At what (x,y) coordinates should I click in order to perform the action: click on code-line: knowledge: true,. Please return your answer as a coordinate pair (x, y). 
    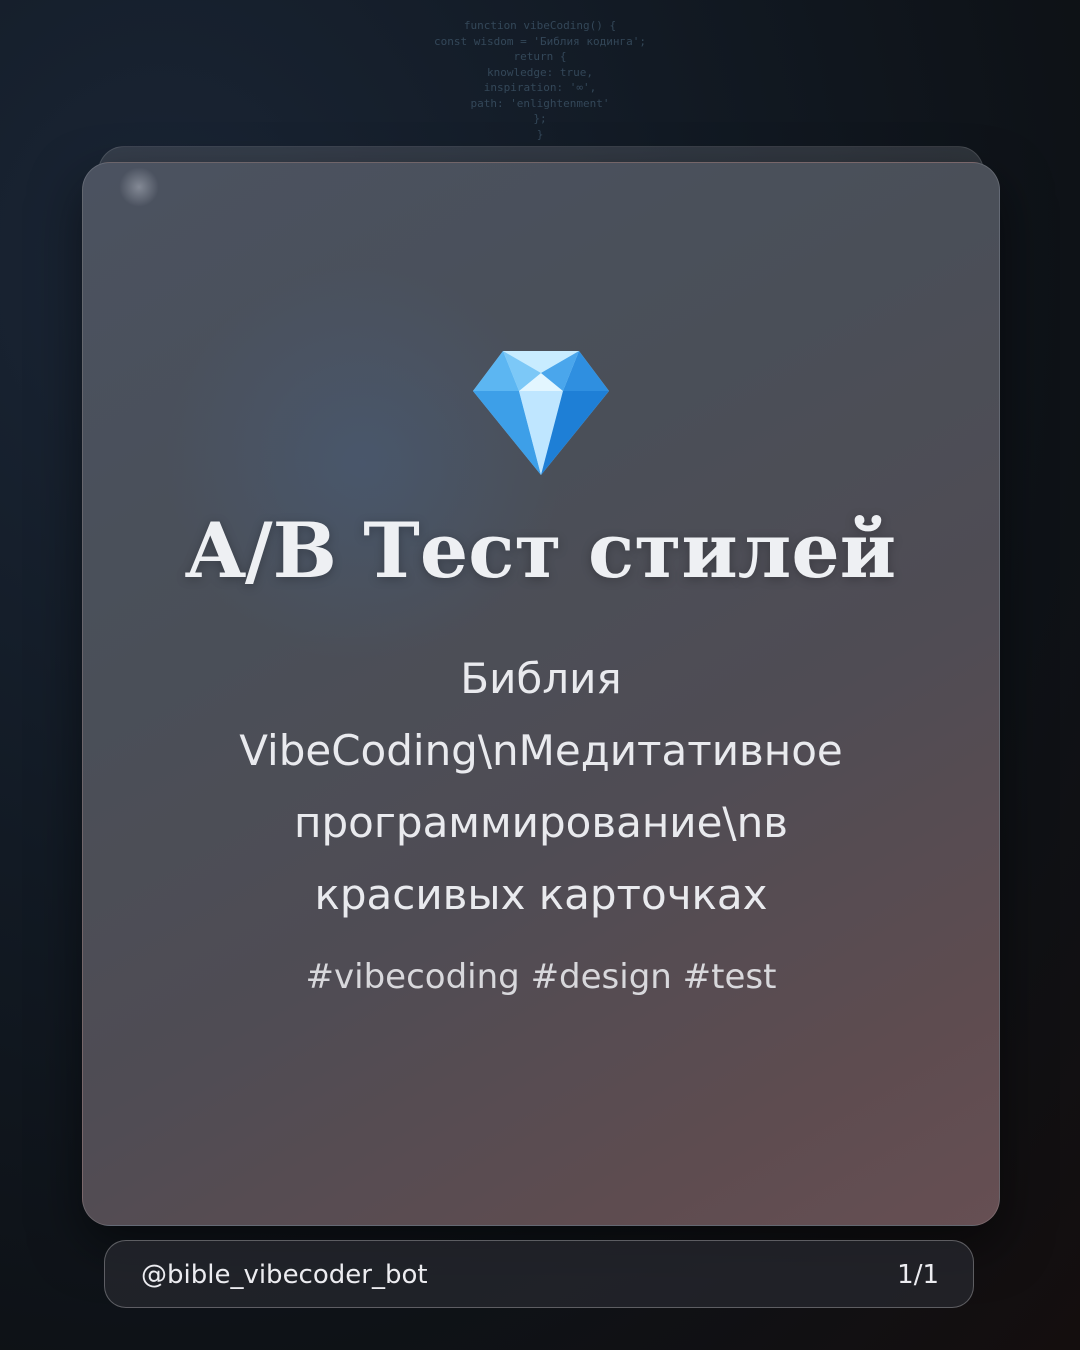
    Looking at the image, I should click on (540, 72).